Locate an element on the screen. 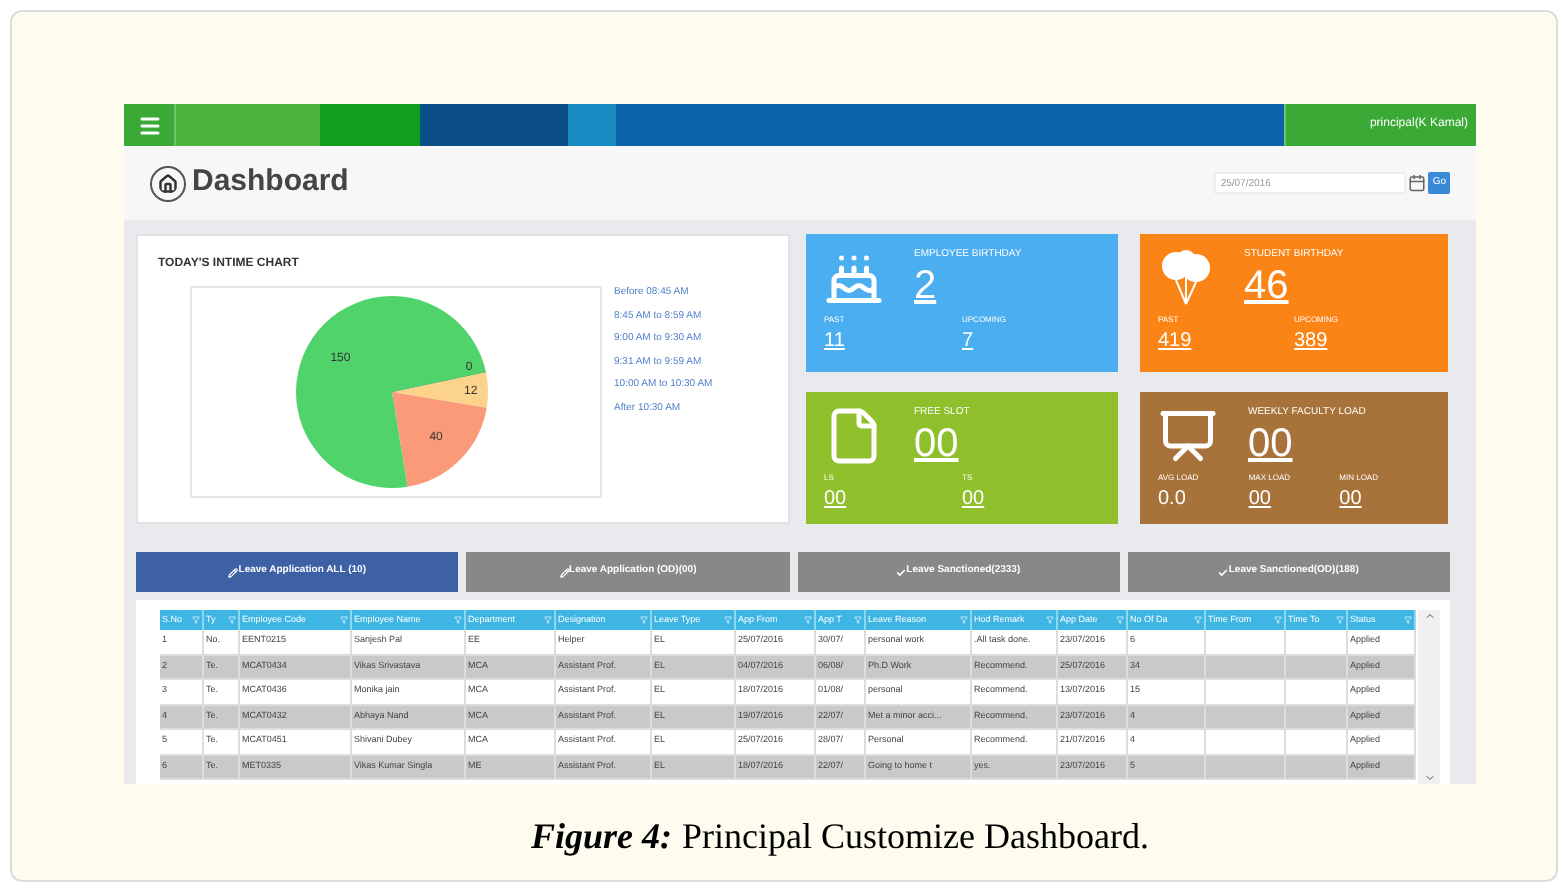  stat-link: 389 is located at coordinates (1362, 341).